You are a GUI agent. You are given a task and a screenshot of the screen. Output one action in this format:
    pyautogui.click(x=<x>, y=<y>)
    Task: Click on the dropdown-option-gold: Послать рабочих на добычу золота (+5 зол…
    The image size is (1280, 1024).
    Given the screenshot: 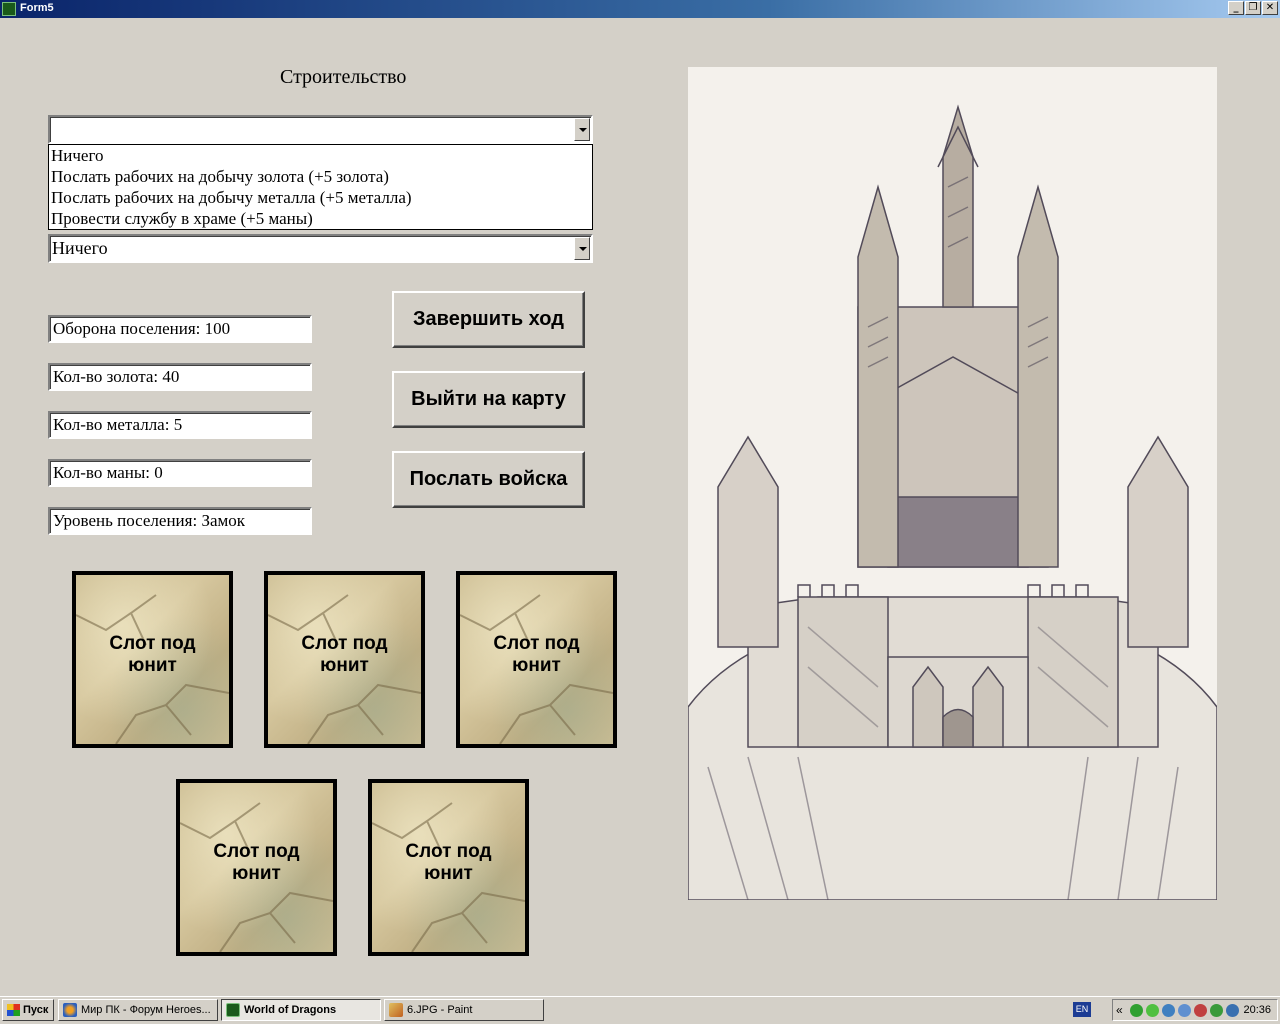 What is the action you would take?
    pyautogui.click(x=220, y=177)
    